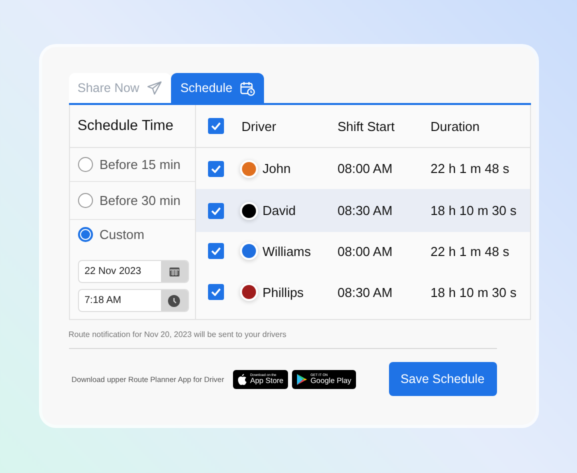 The height and width of the screenshot is (473, 577). I want to click on option-label: Custom, so click(122, 234).